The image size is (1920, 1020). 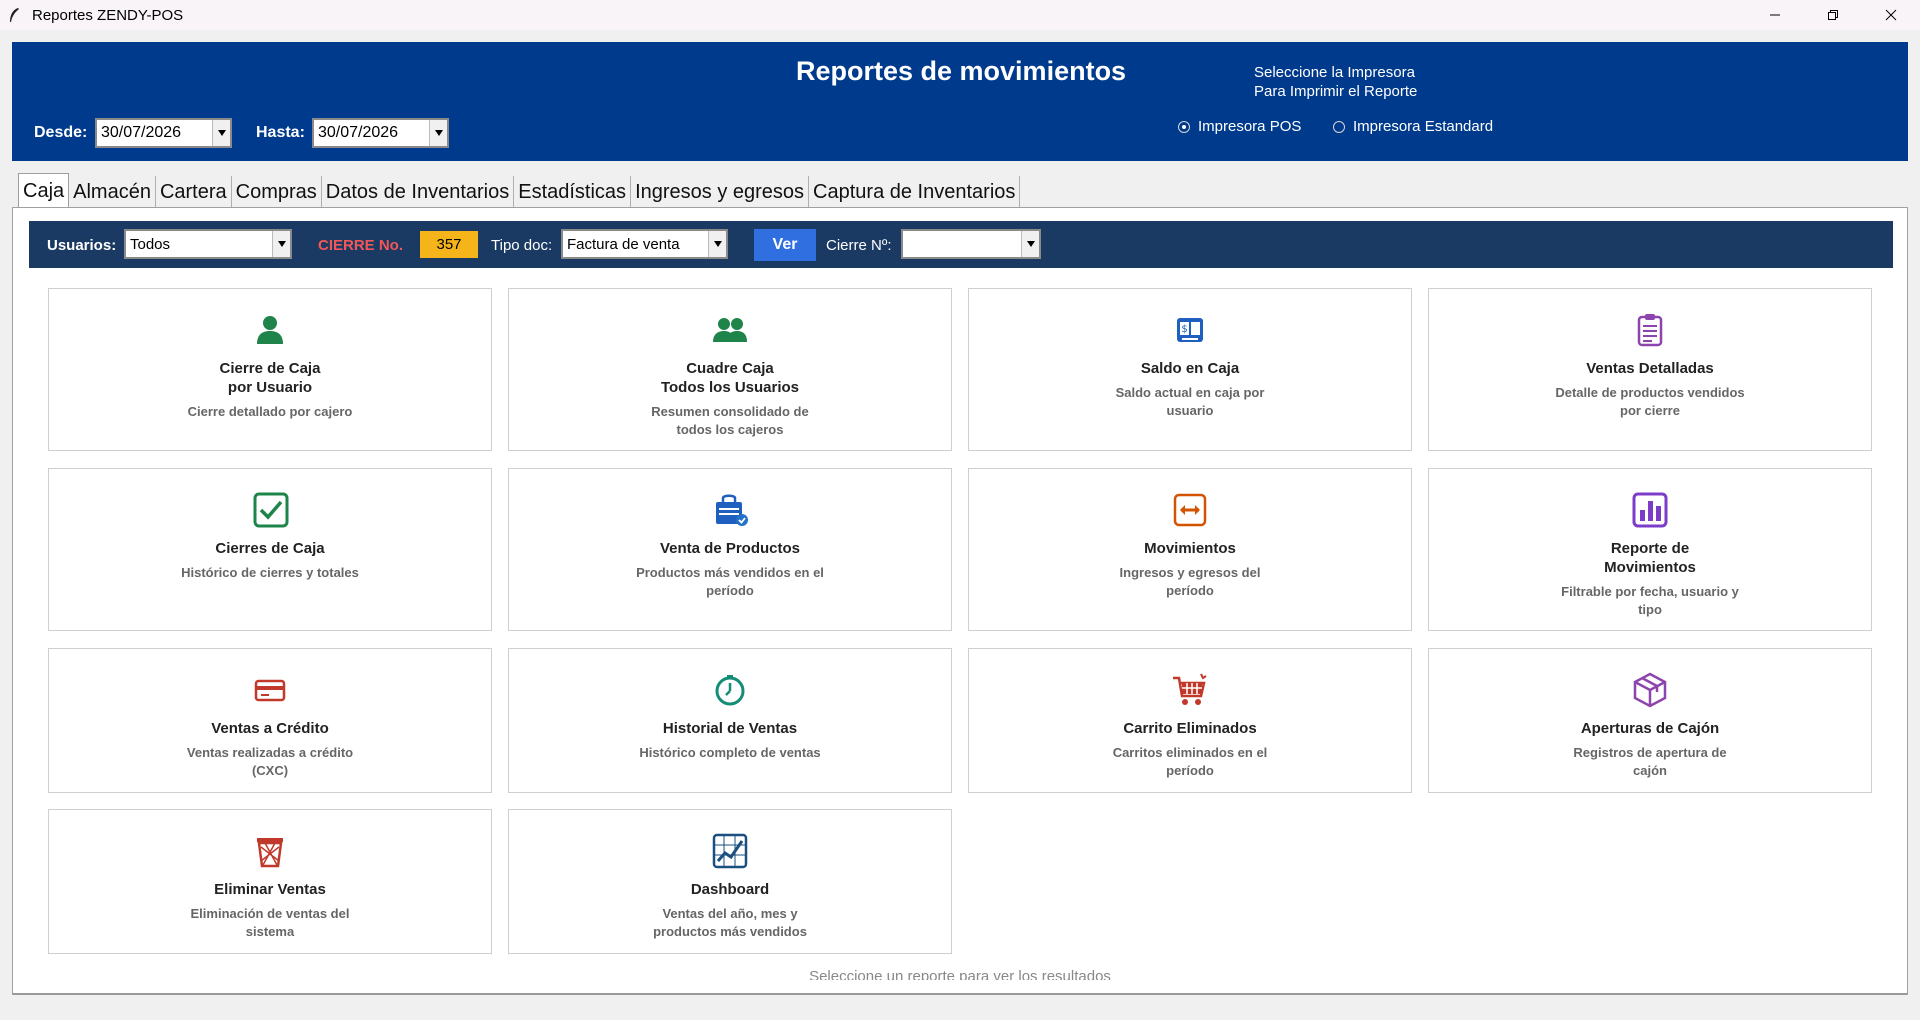 I want to click on card-title-line1: Ventas Detalladas, so click(x=1650, y=368).